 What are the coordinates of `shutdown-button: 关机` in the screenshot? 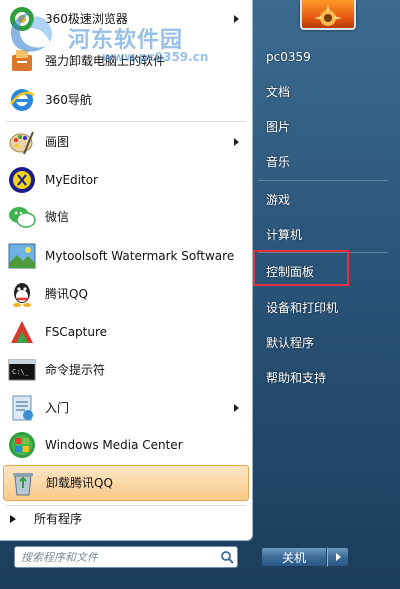 It's located at (294, 557).